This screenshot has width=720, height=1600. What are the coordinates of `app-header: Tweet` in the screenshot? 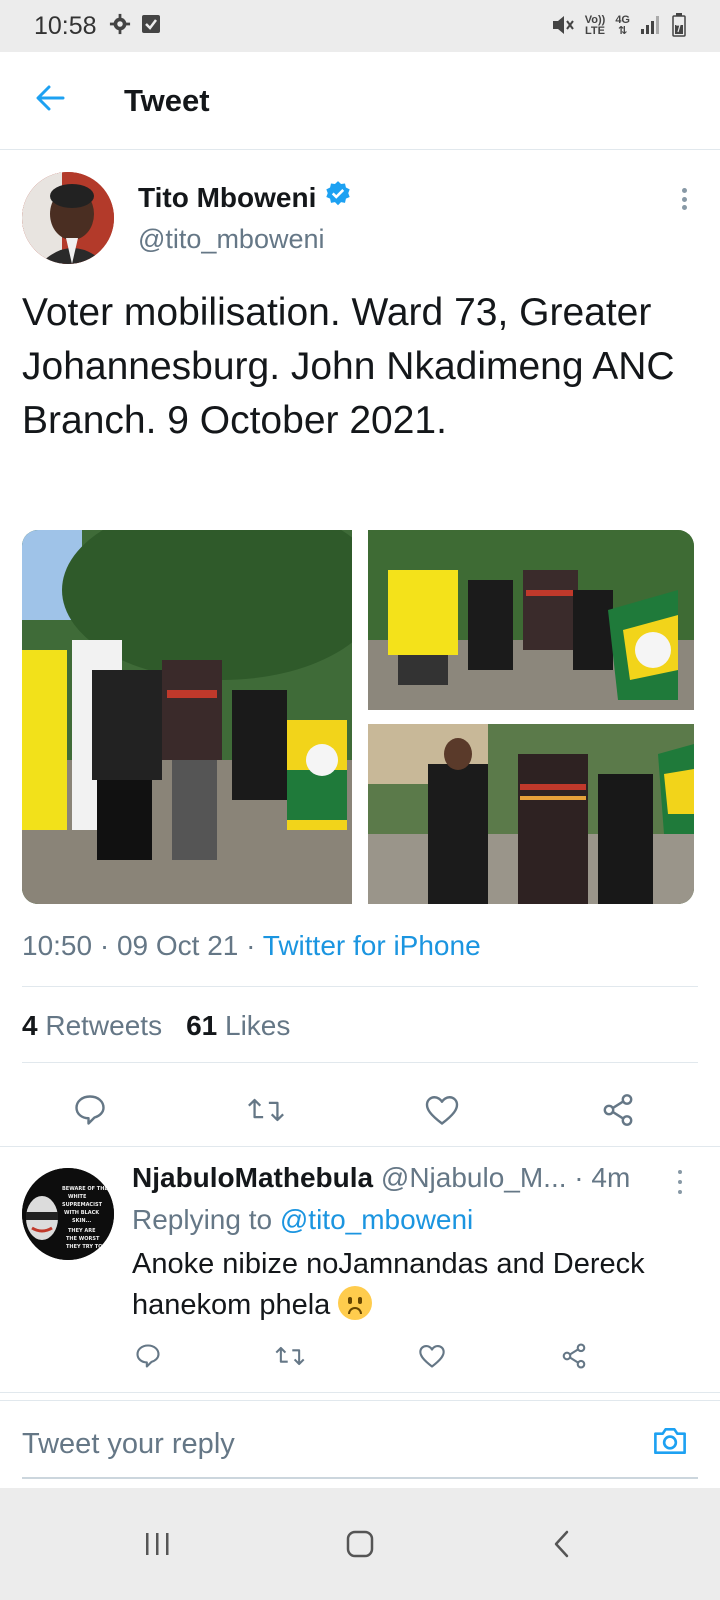 It's located at (360, 101).